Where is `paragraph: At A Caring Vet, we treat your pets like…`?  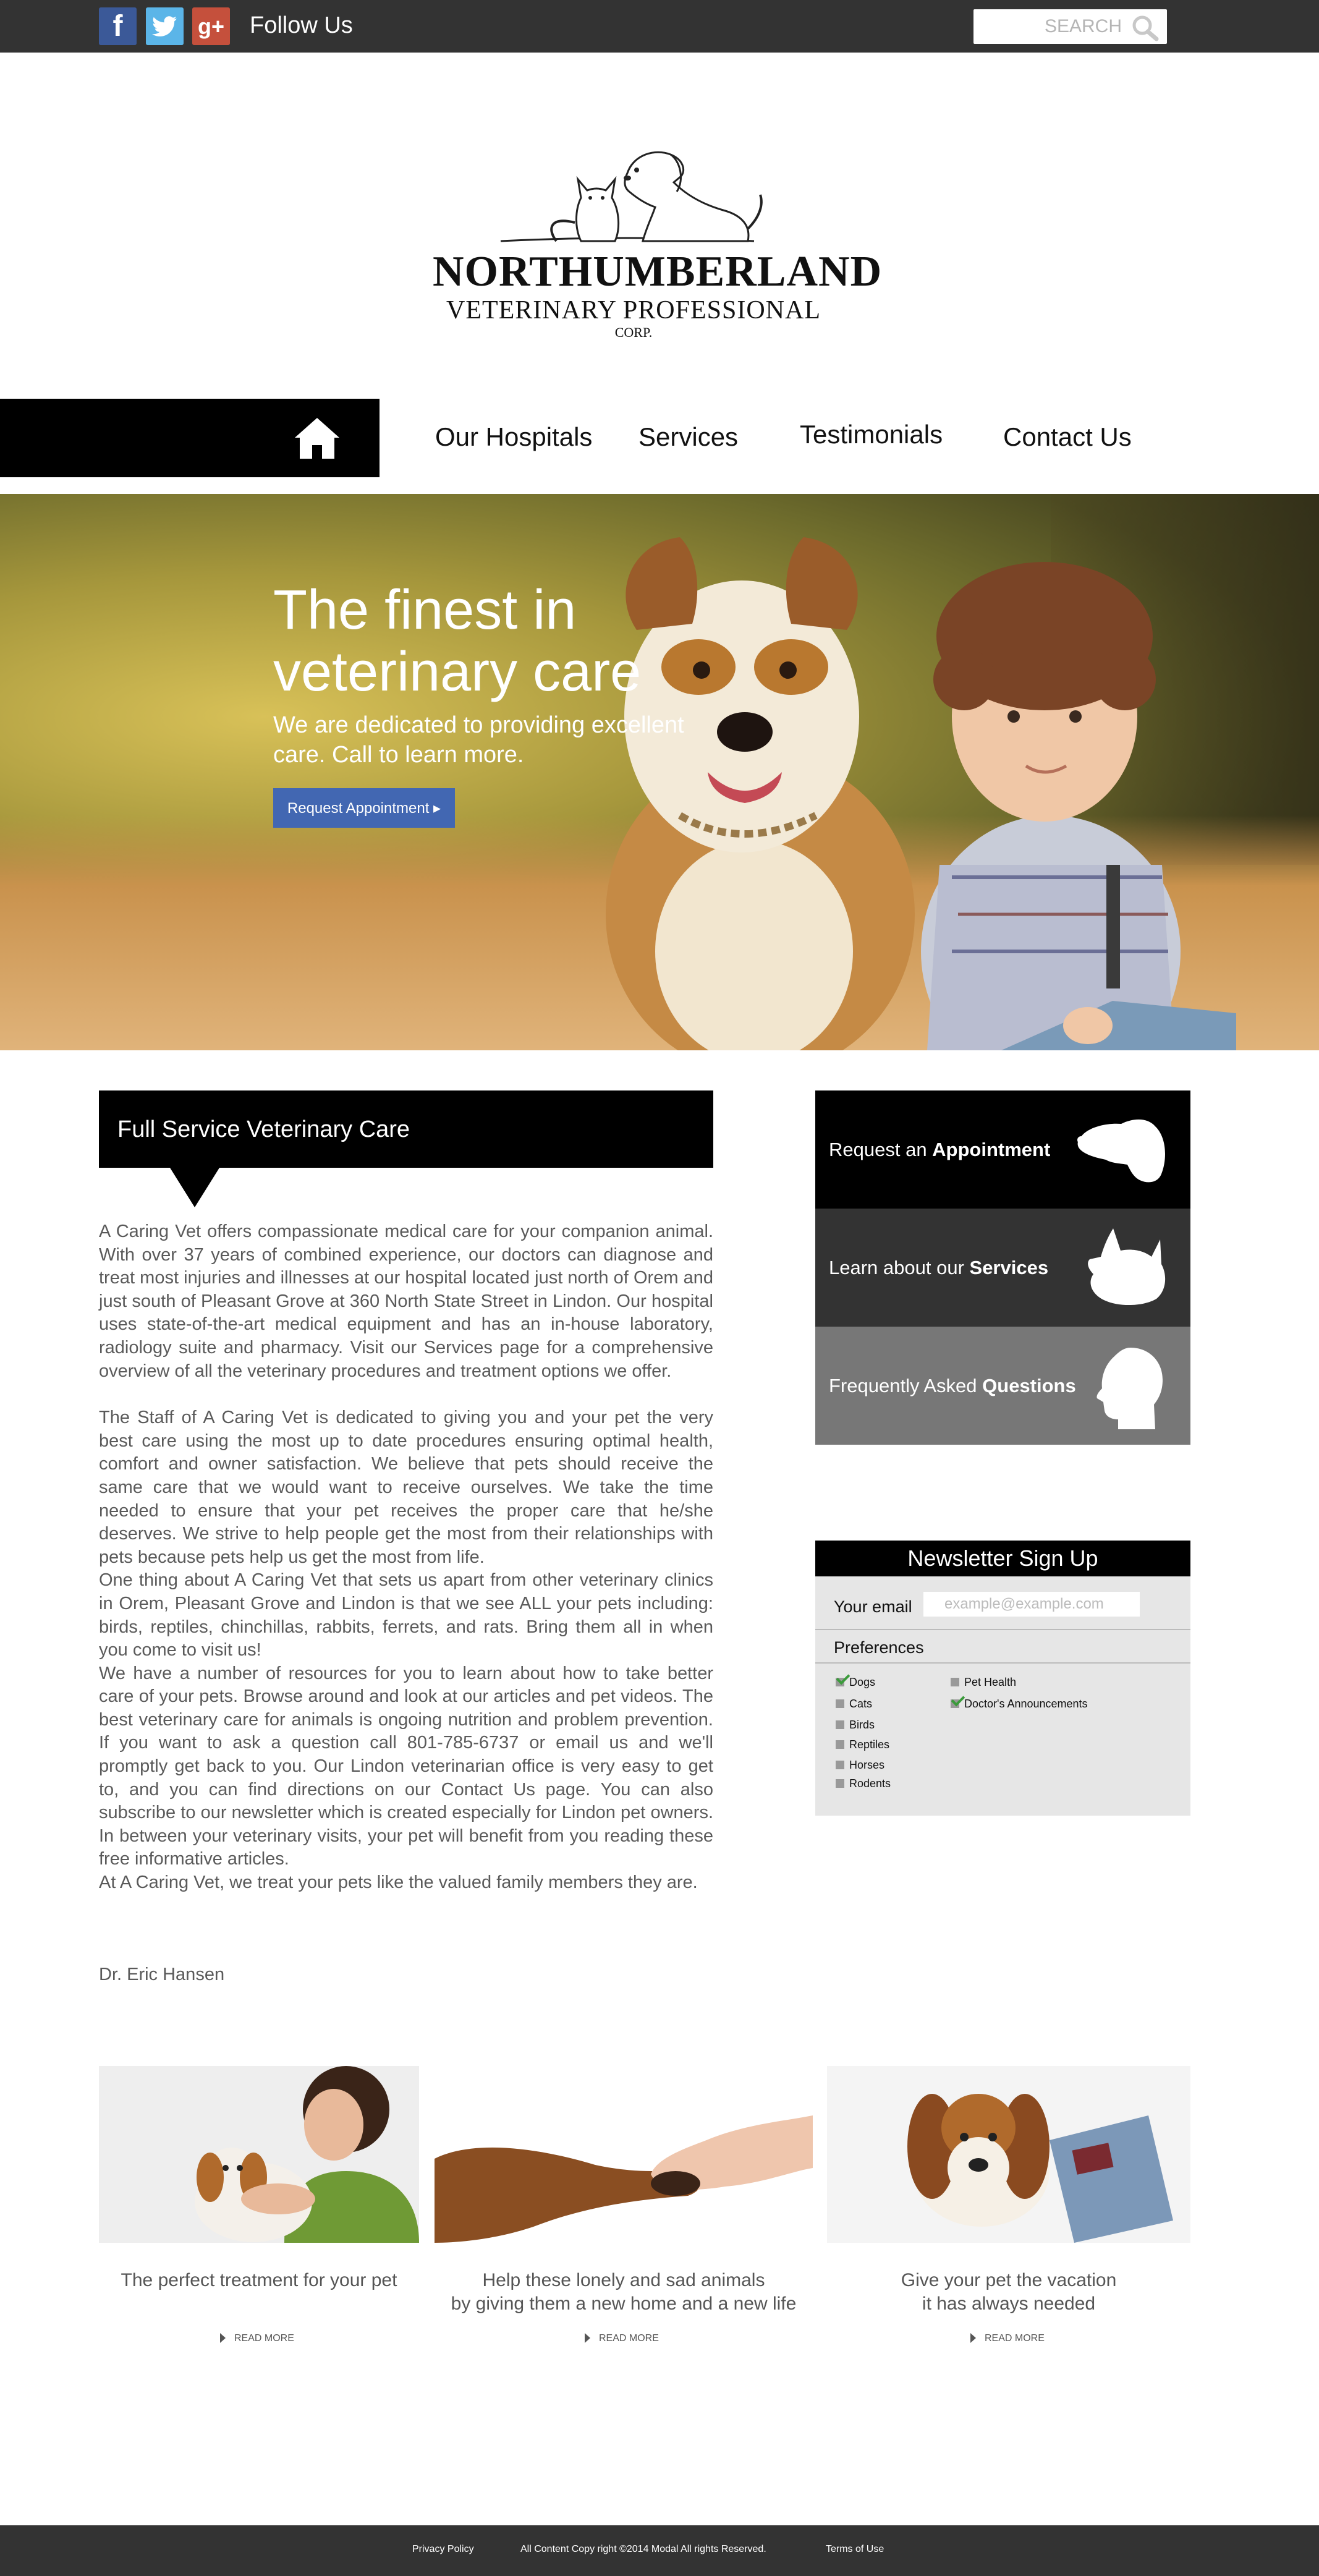
paragraph: At A Caring Vet, we treat your pets like… is located at coordinates (398, 1882).